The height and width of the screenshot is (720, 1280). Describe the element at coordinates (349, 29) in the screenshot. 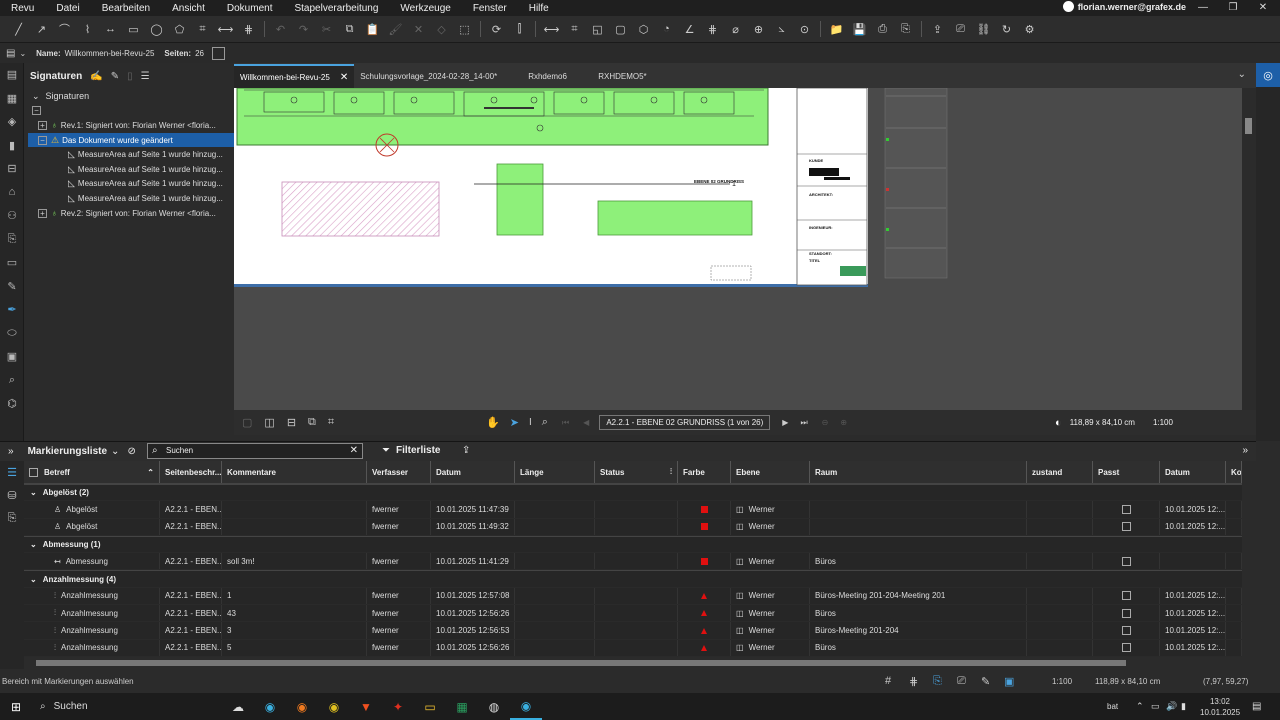

I see `copy-icon: ⧉` at that location.